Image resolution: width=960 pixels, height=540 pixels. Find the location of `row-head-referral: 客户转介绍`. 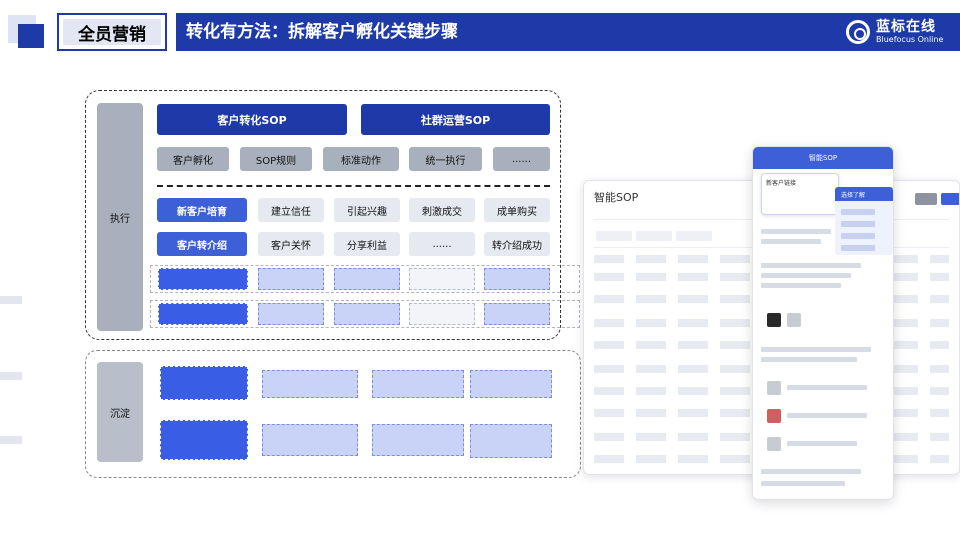

row-head-referral: 客户转介绍 is located at coordinates (202, 244).